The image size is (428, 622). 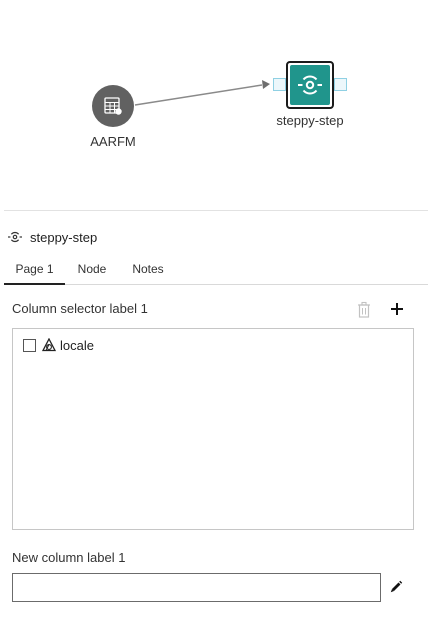 I want to click on categorical-column-icon, so click(x=49, y=345).